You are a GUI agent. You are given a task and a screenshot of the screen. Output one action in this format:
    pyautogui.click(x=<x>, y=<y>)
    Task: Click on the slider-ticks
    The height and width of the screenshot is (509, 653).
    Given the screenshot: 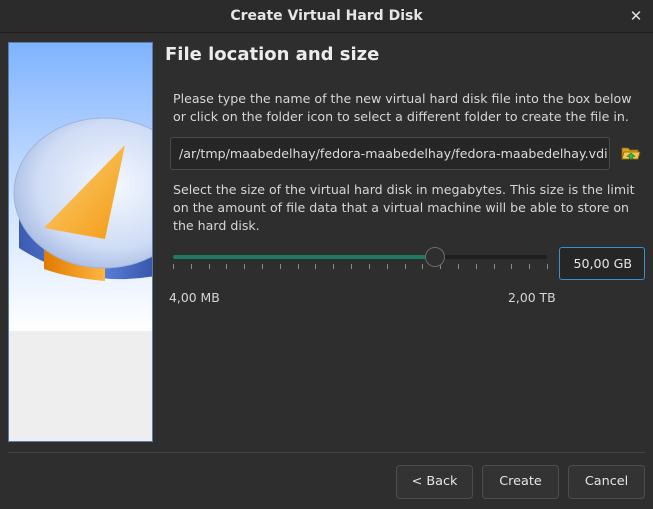 What is the action you would take?
    pyautogui.click(x=360, y=268)
    